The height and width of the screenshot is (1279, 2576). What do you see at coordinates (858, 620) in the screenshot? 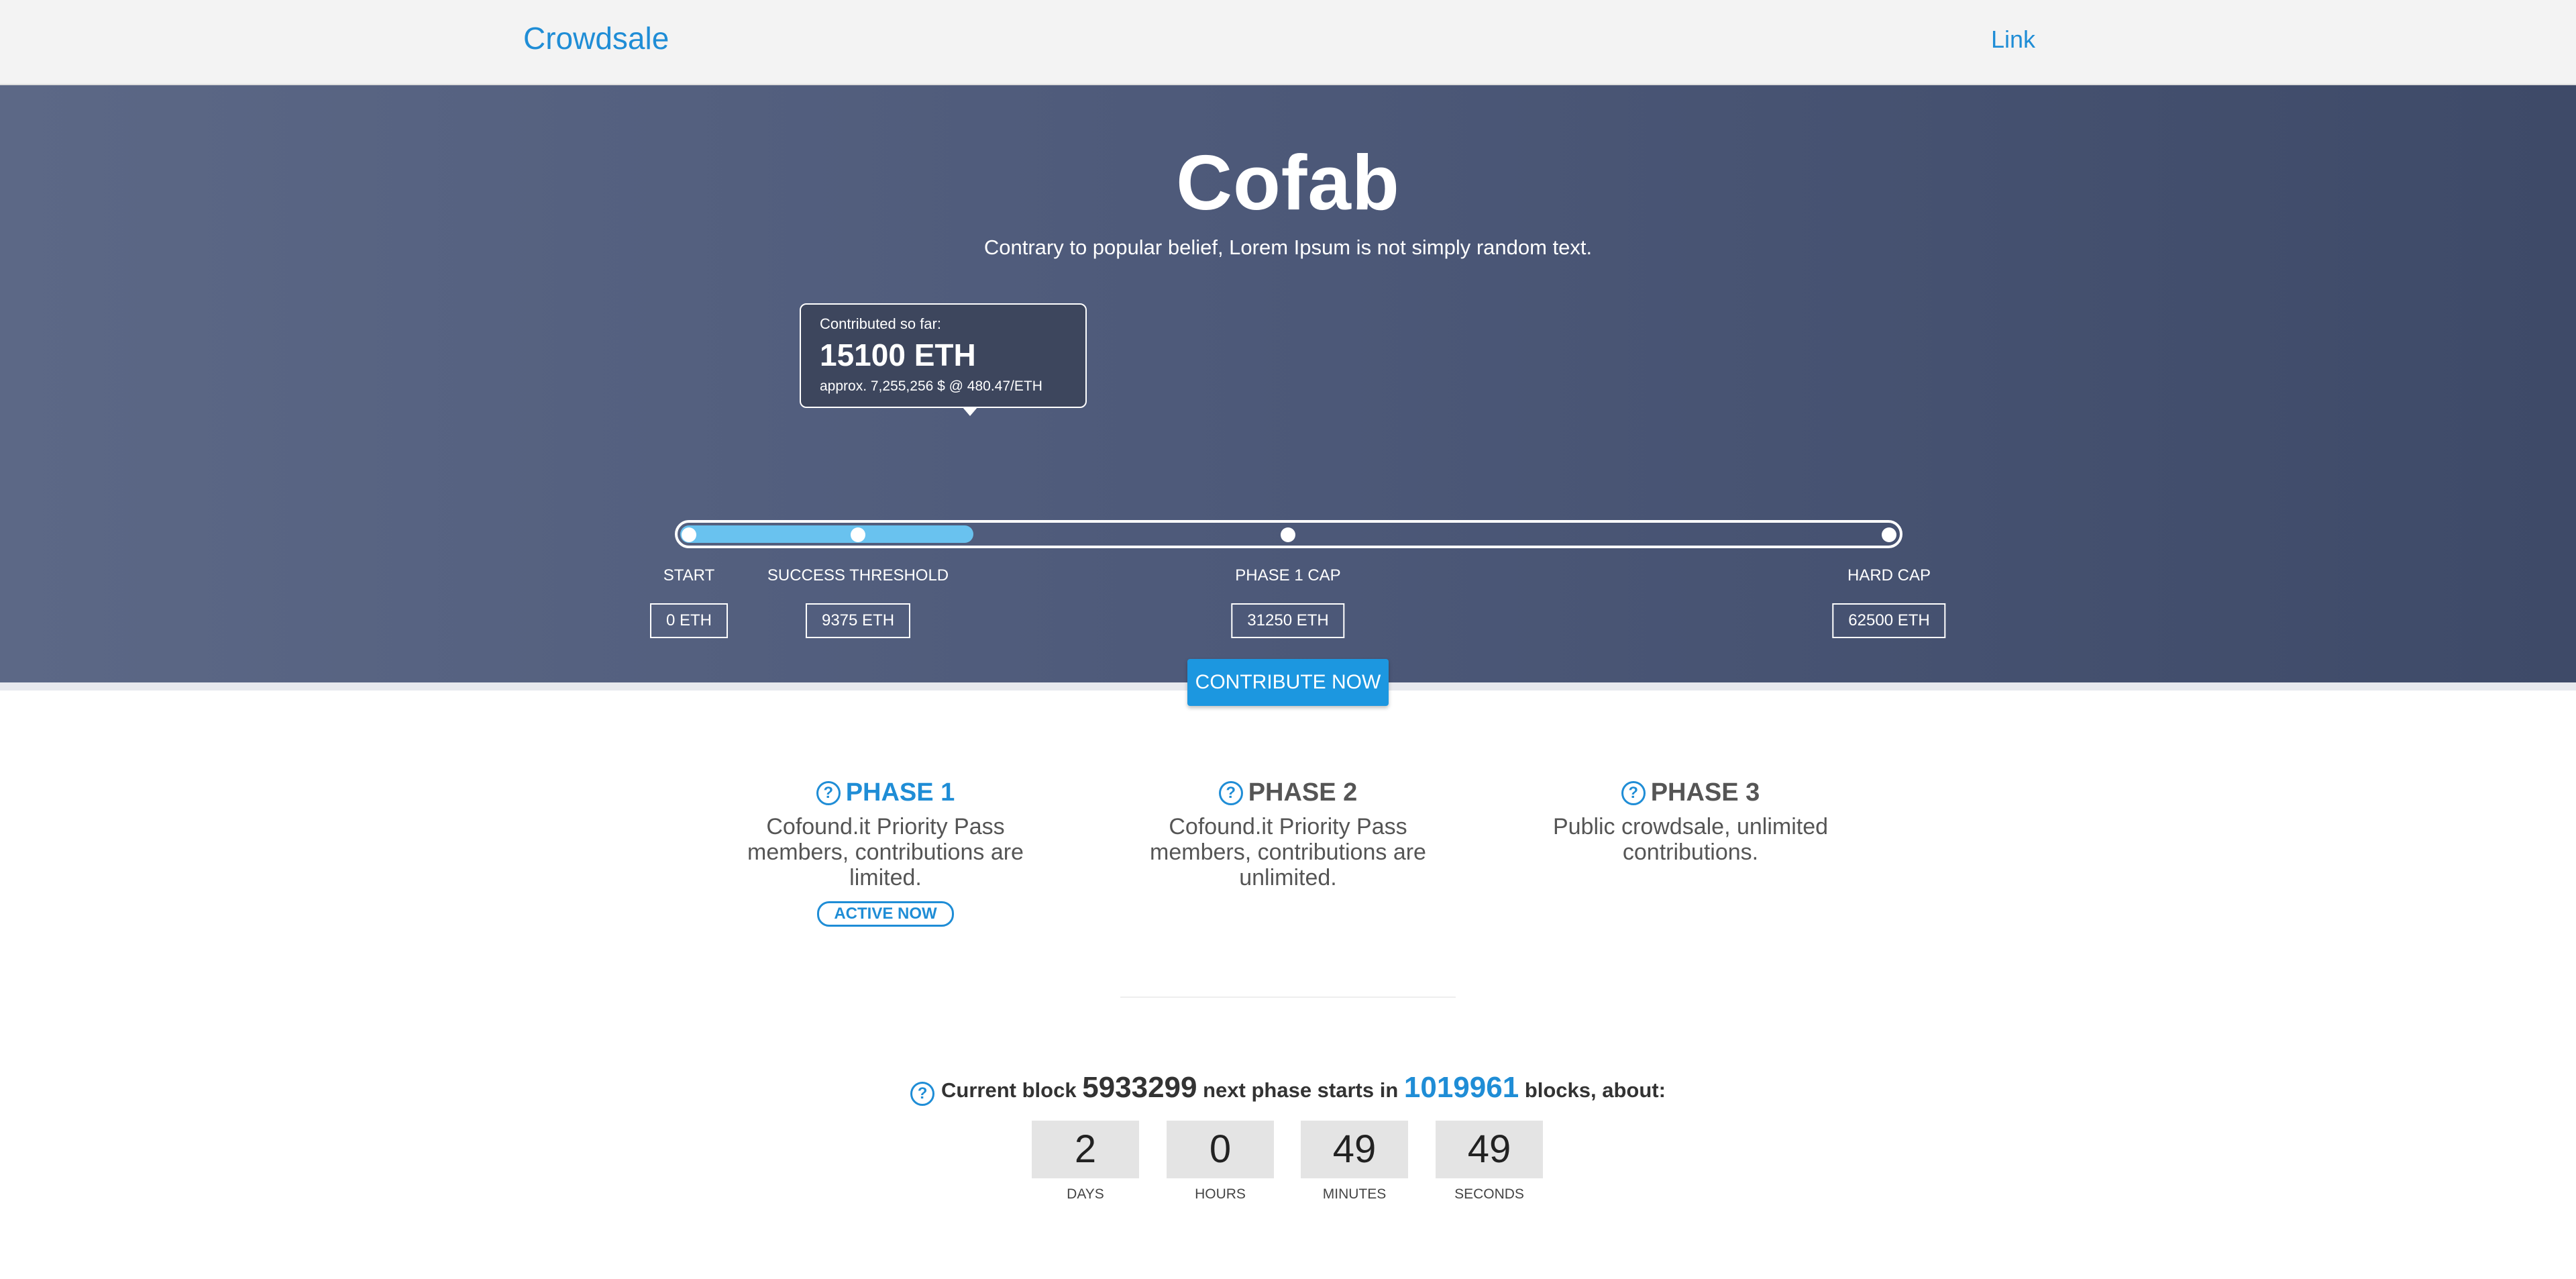
I see `milestone-value-success-threshold: 9375 ETH` at bounding box center [858, 620].